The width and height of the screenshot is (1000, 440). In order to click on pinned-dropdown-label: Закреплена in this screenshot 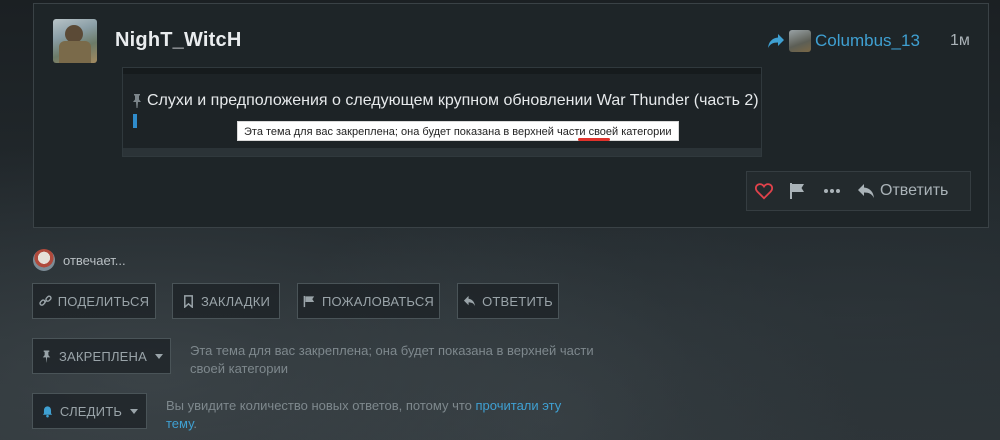, I will do `click(103, 356)`.